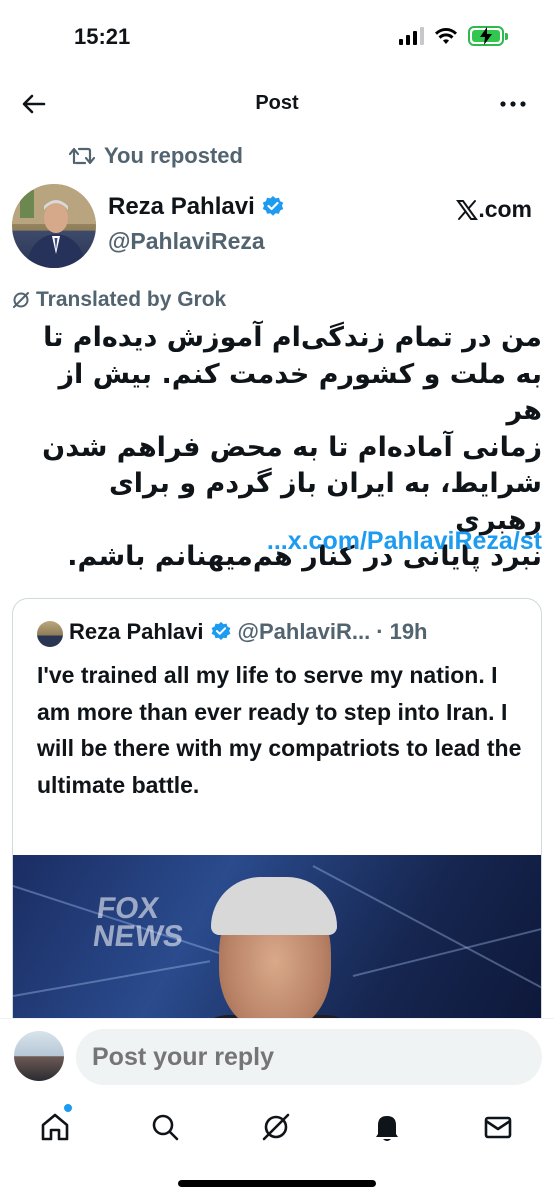 The image size is (554, 1200). I want to click on quote-header: Reza Pahlavi @PahlaviR... · 19h, so click(248, 632).